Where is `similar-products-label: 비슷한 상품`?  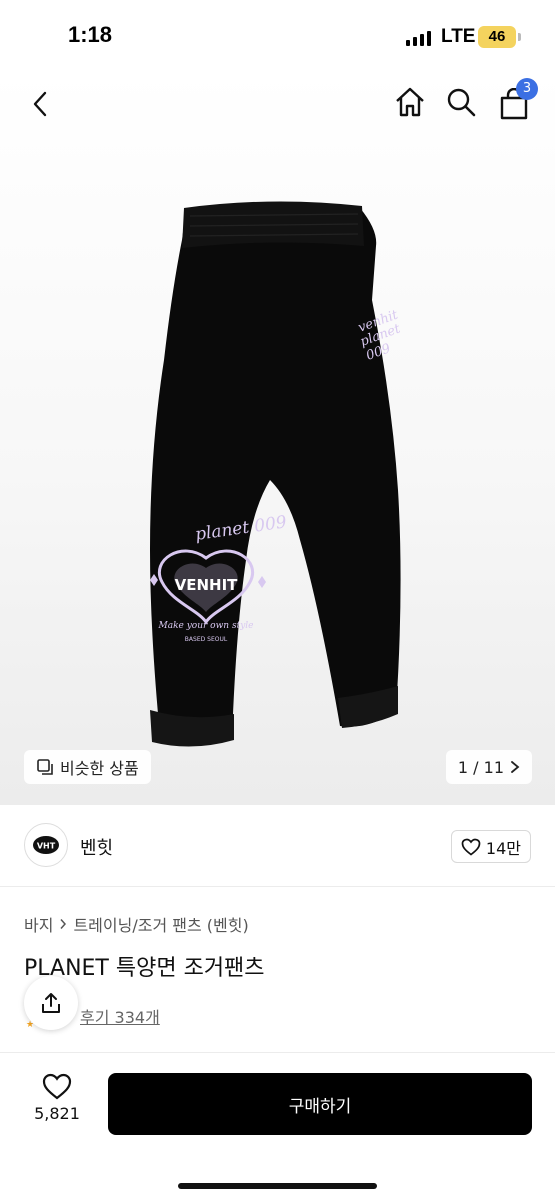 similar-products-label: 비슷한 상품 is located at coordinates (99, 768).